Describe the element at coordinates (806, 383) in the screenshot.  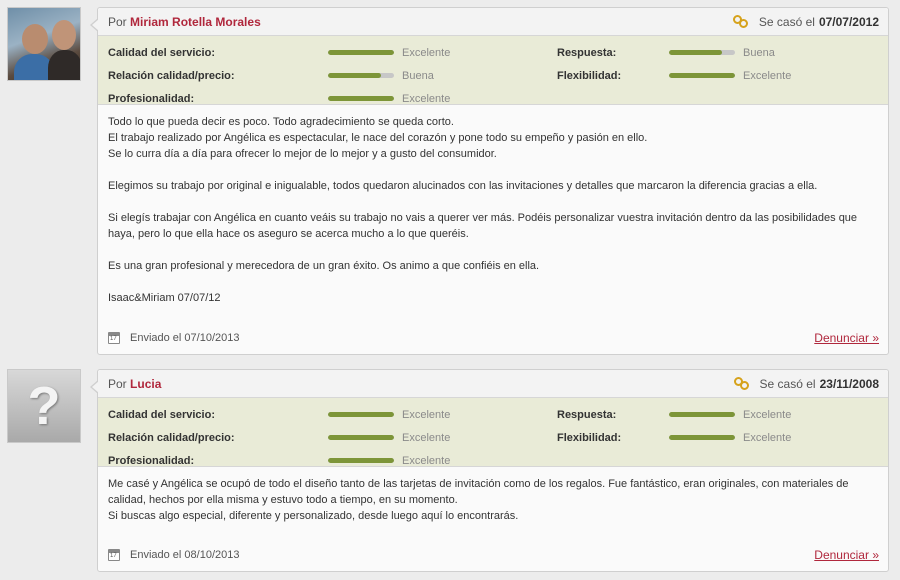
I see `wedding-date: Se casó el 23/11/2008` at that location.